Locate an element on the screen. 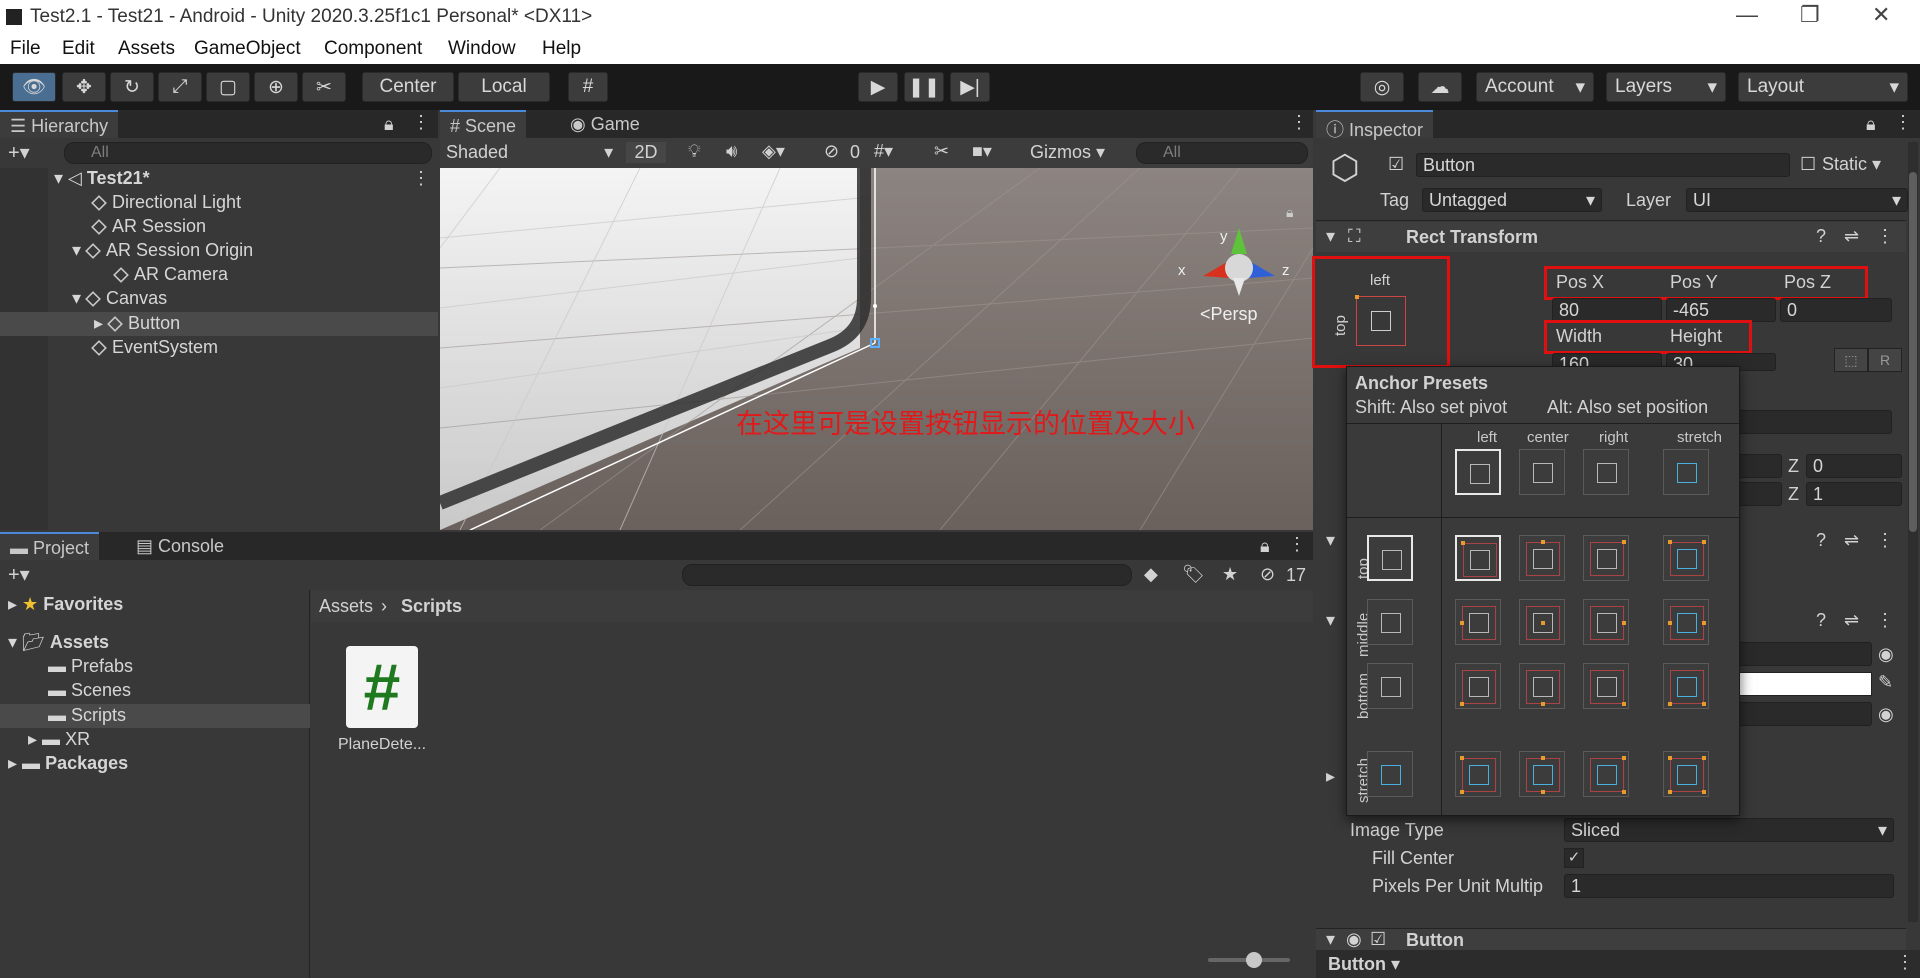  menu-component: Component is located at coordinates (373, 49).